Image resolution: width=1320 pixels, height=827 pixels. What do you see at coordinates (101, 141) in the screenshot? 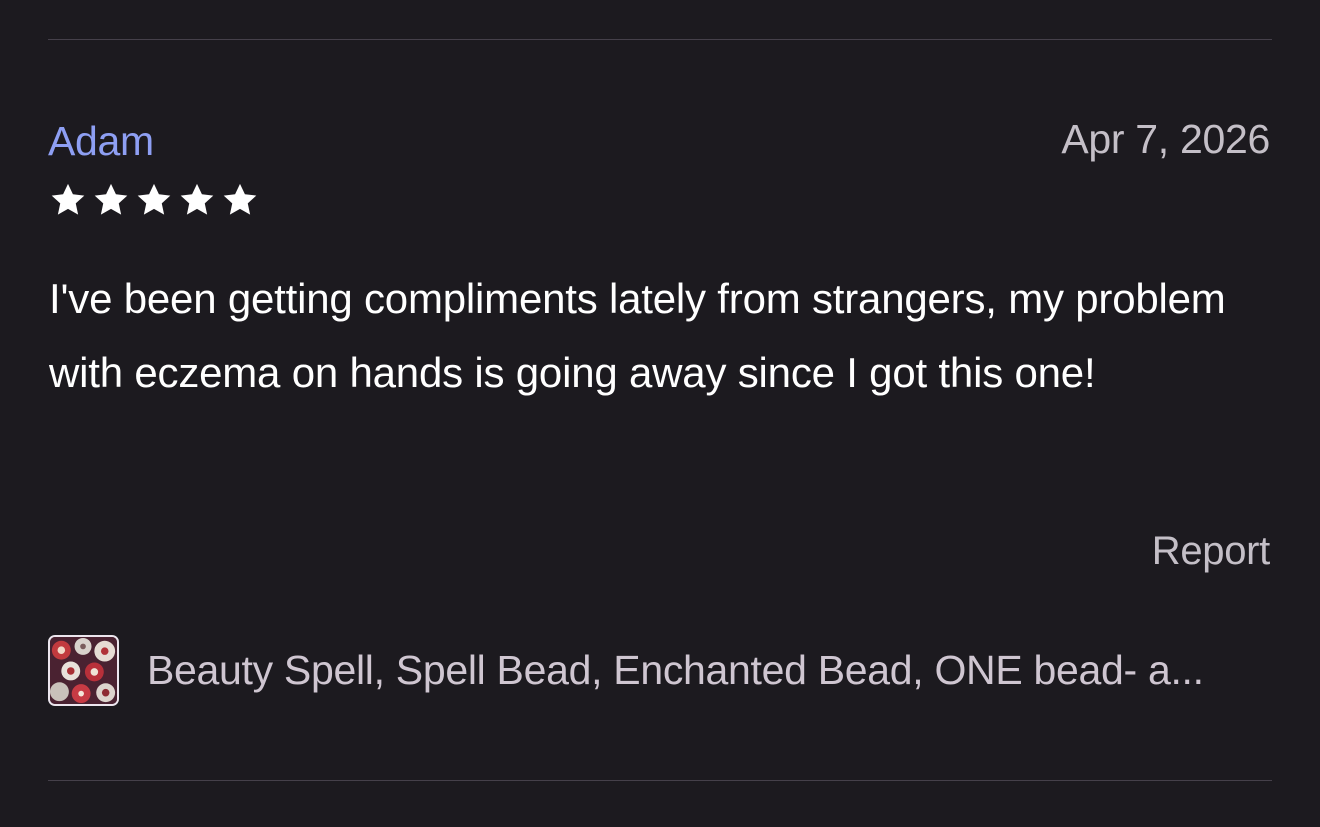
I see `reviewer-name: Adam` at bounding box center [101, 141].